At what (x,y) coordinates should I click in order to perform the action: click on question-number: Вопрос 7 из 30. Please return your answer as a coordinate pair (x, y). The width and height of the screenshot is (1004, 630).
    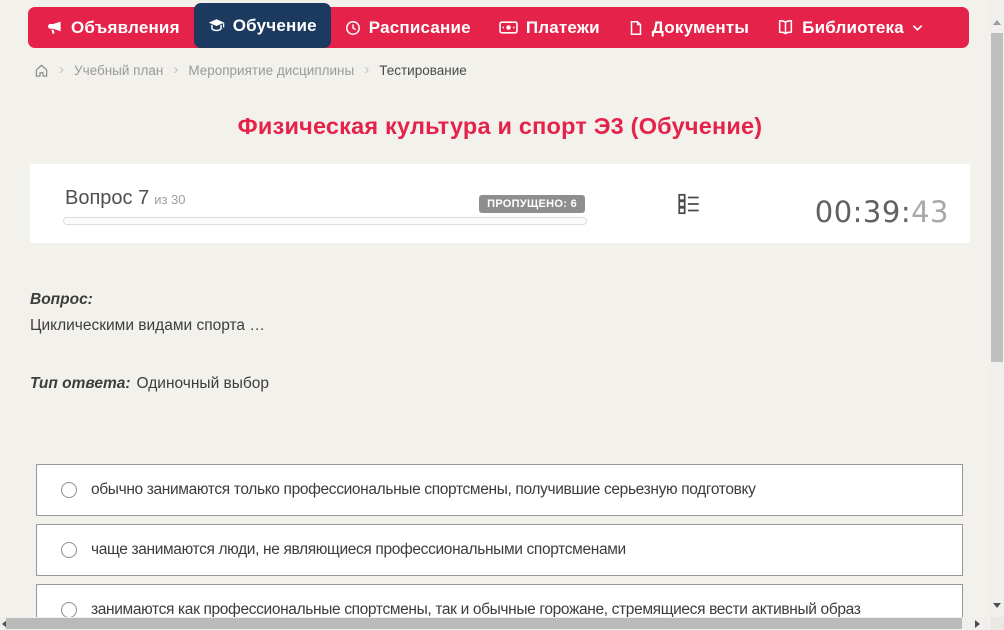
    Looking at the image, I should click on (125, 198).